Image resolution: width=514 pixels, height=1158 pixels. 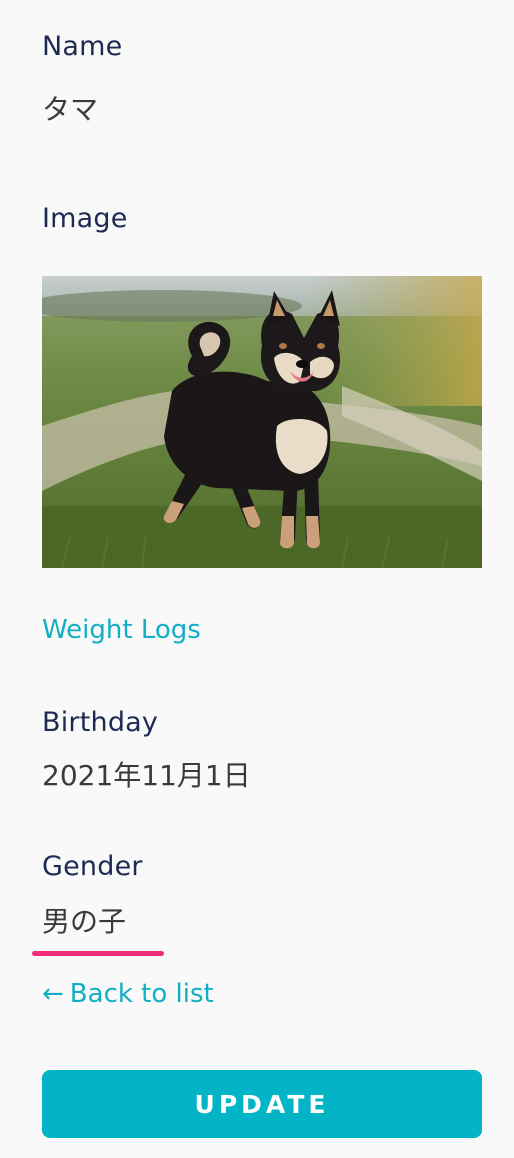 What do you see at coordinates (100, 722) in the screenshot?
I see `birthday-label: Birthday` at bounding box center [100, 722].